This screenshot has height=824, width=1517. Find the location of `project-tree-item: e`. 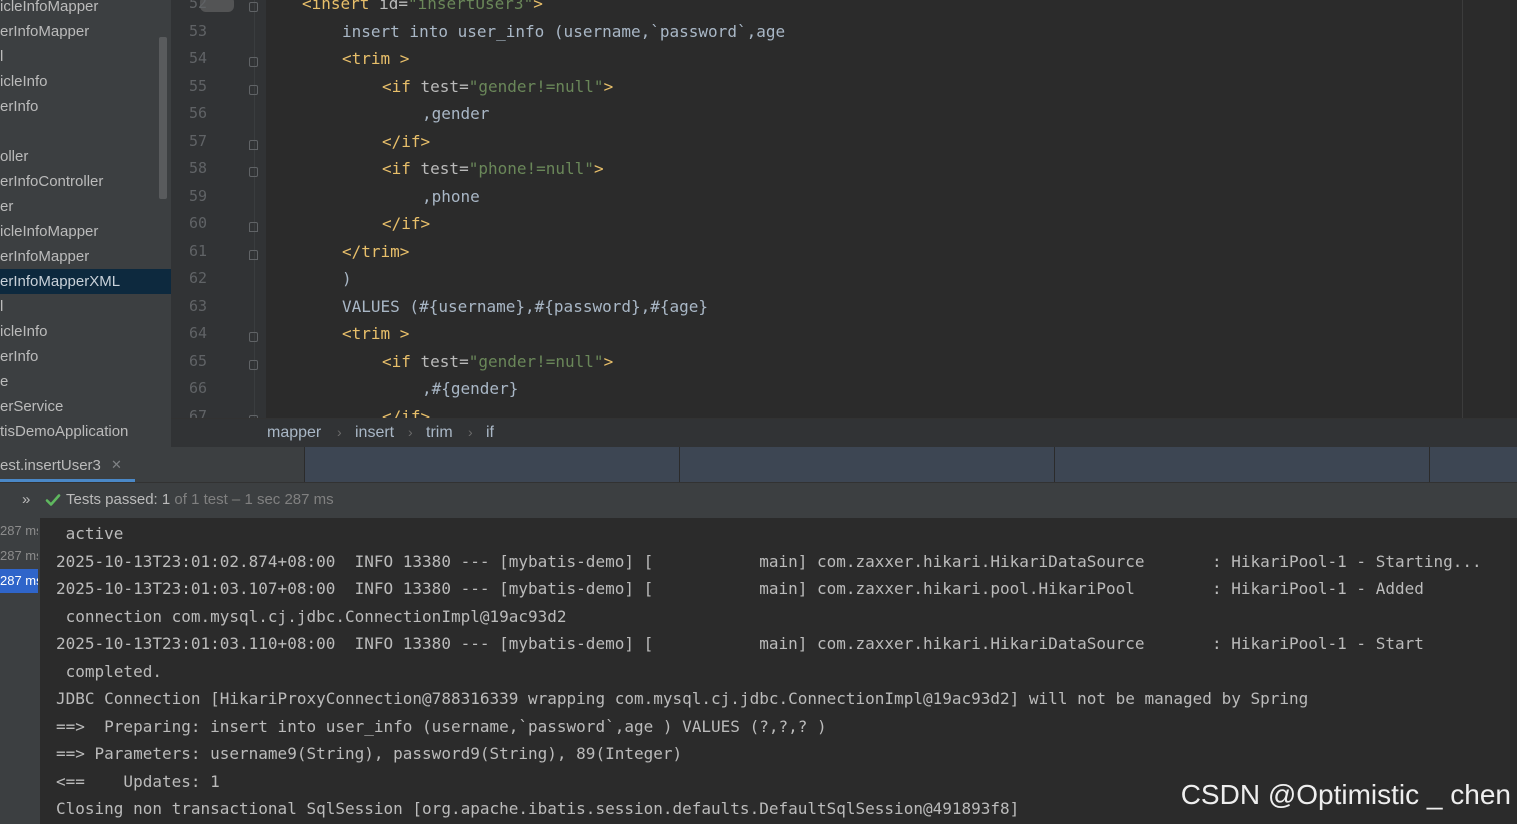

project-tree-item: e is located at coordinates (85, 381).